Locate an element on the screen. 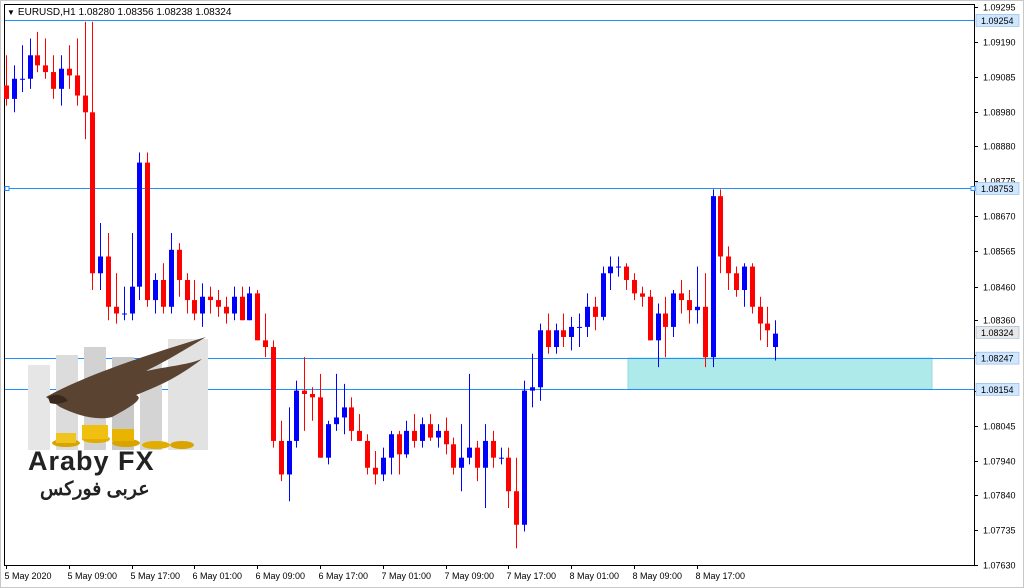 Image resolution: width=1024 pixels, height=588 pixels. y-tick-label: 1.08880 is located at coordinates (999, 147).